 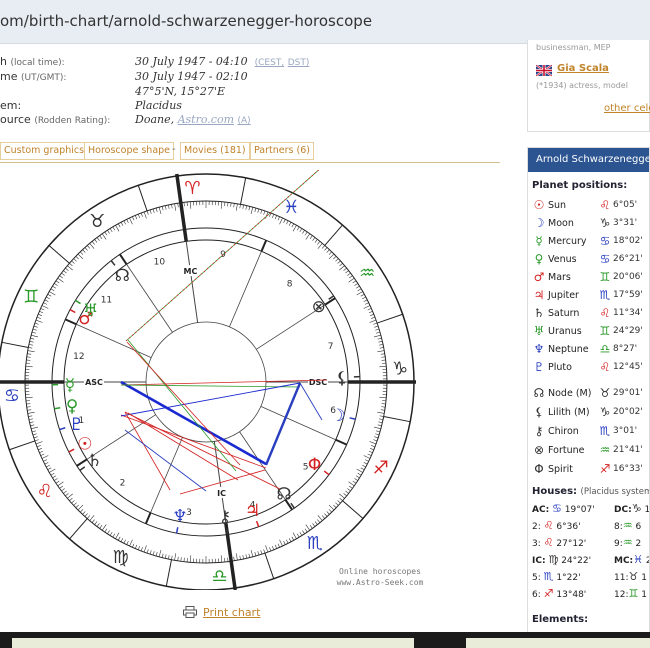 What do you see at coordinates (206, 119) in the screenshot?
I see `astro-com-link: Astro.com` at bounding box center [206, 119].